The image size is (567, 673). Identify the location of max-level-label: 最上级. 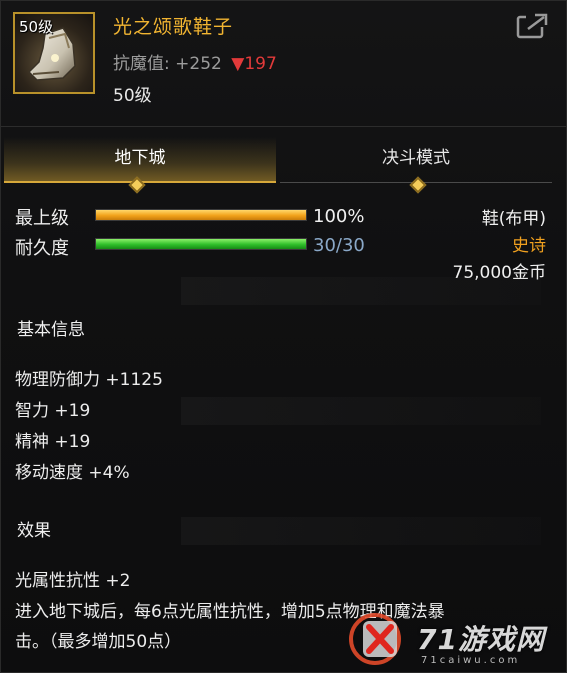
(42, 218).